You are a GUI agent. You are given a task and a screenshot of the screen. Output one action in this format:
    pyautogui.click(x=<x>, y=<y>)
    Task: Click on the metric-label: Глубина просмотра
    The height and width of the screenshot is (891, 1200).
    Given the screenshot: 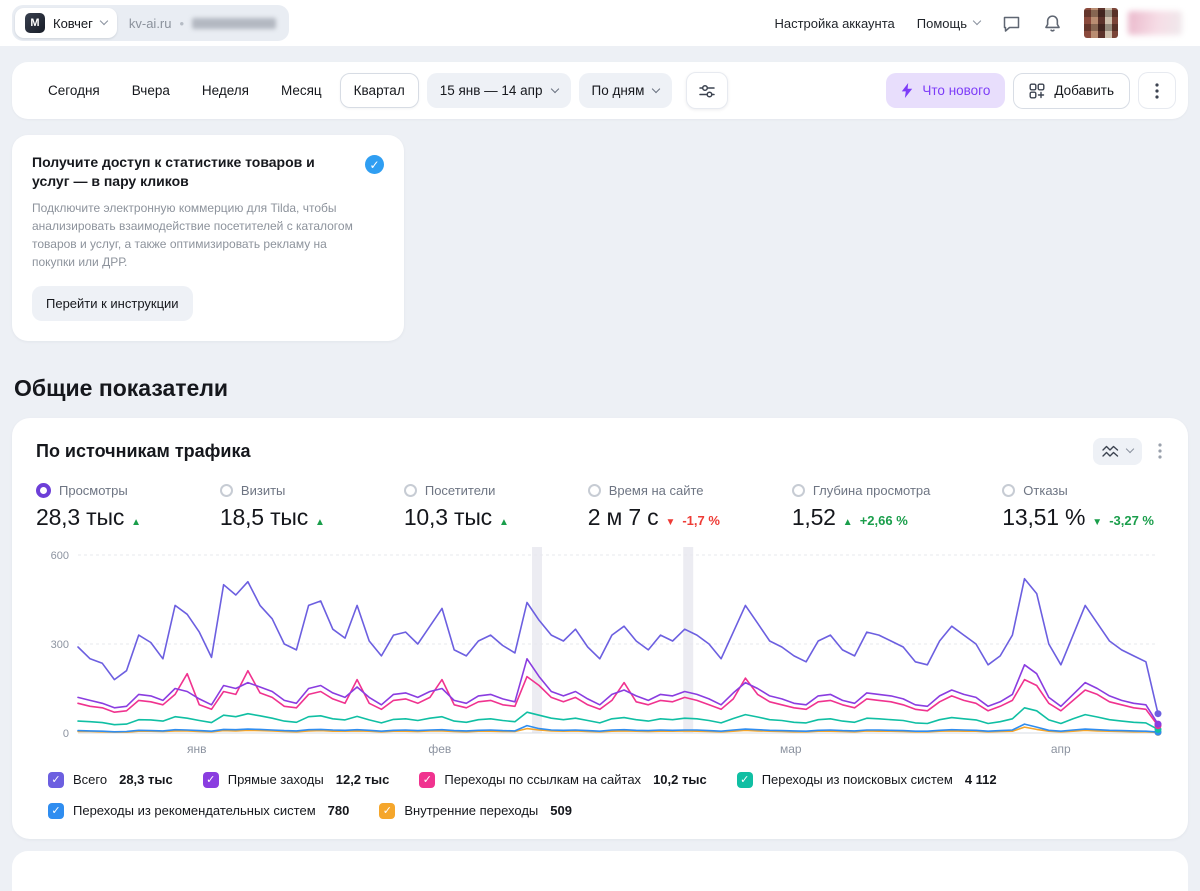 What is the action you would take?
    pyautogui.click(x=871, y=490)
    